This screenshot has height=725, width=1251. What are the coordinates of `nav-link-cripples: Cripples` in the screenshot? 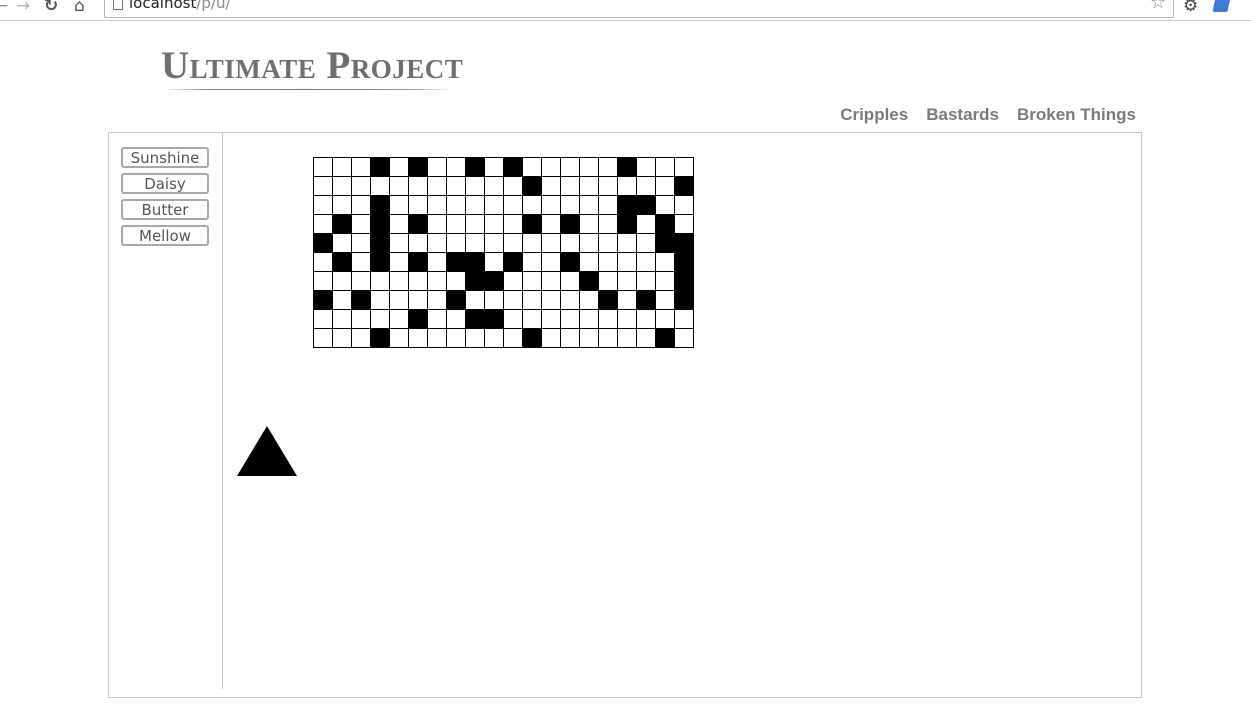 It's located at (874, 115).